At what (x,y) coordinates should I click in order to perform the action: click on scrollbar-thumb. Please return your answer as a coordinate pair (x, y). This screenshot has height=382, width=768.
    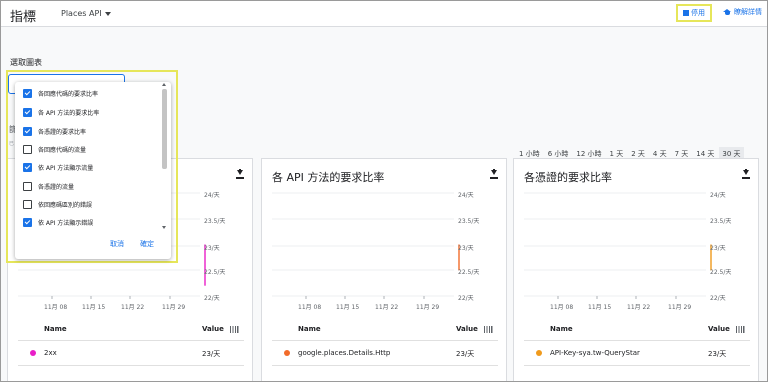
    Looking at the image, I should click on (164, 129).